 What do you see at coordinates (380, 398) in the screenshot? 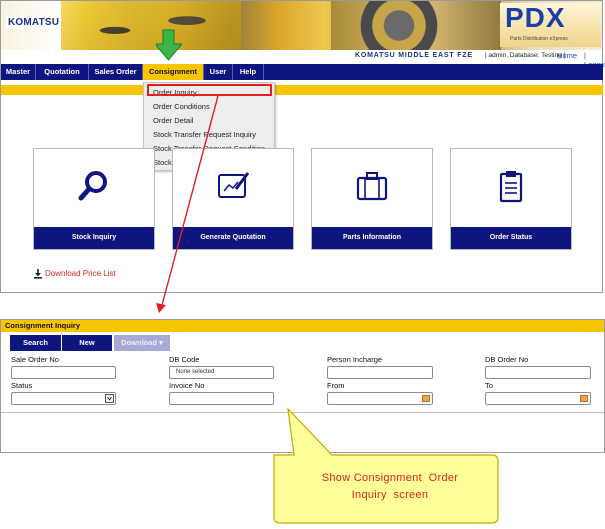
I see `from-date-input` at bounding box center [380, 398].